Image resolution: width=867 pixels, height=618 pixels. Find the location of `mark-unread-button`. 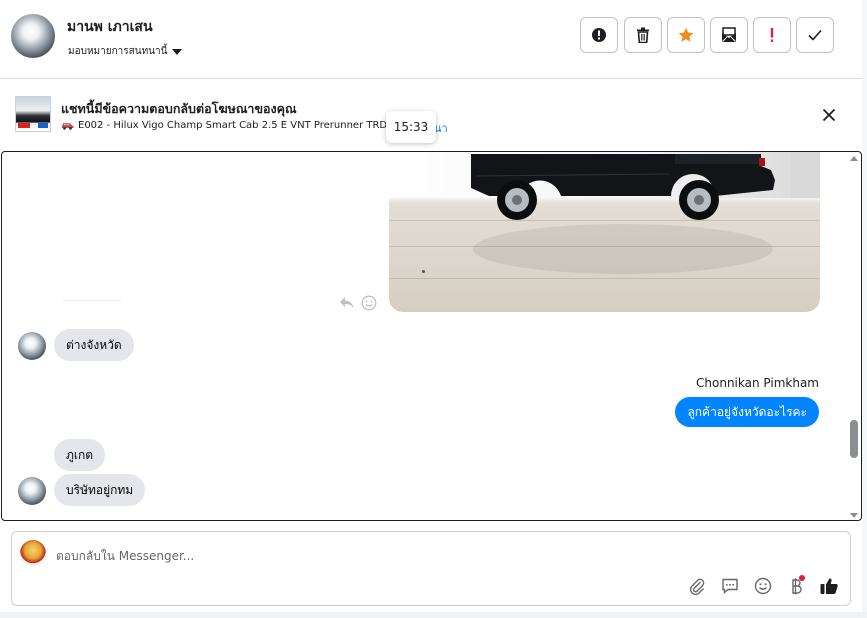

mark-unread-button is located at coordinates (729, 35).